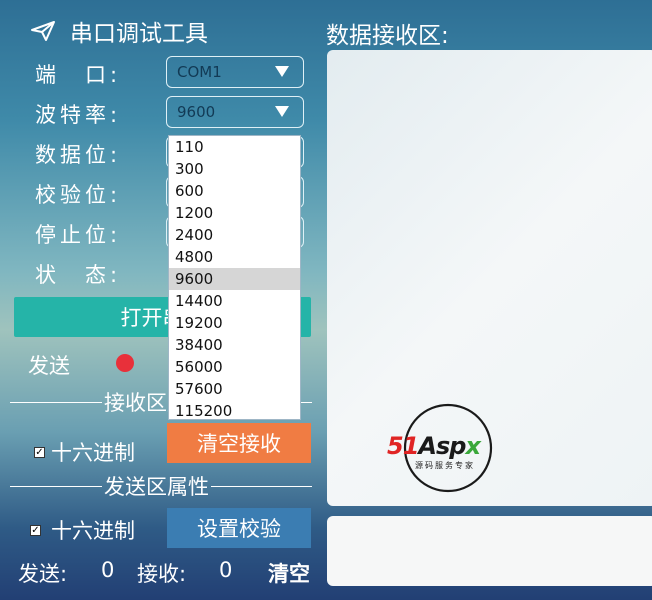 The image size is (652, 600). What do you see at coordinates (93, 531) in the screenshot?
I see `send-hex-label: 十六进制` at bounding box center [93, 531].